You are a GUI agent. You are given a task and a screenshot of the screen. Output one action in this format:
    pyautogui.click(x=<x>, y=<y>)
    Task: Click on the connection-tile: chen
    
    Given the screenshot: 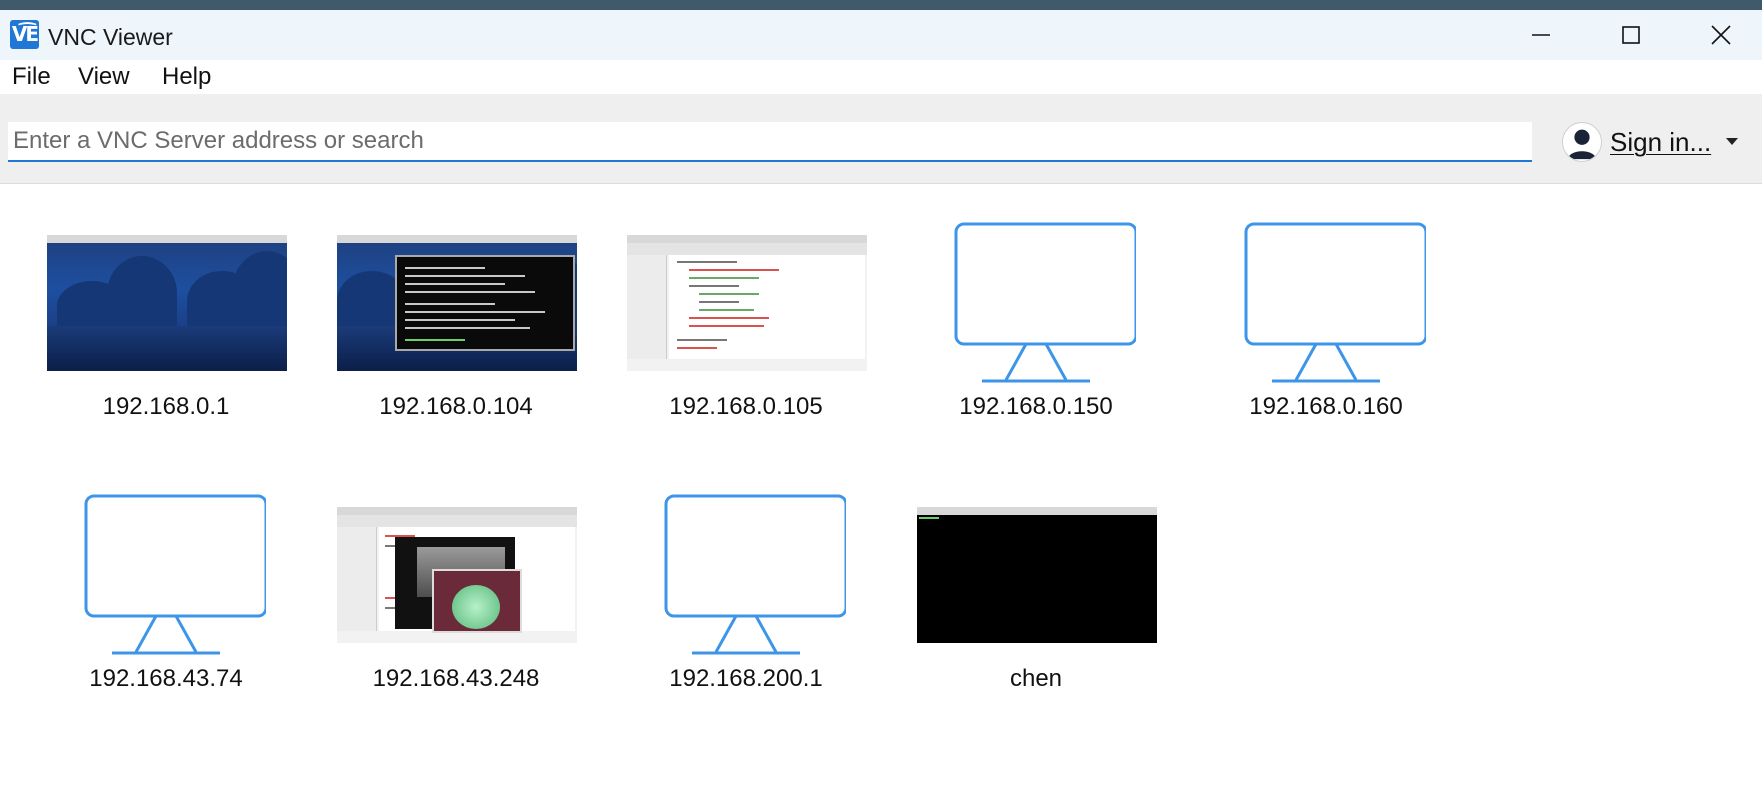 What is the action you would take?
    pyautogui.click(x=1036, y=582)
    